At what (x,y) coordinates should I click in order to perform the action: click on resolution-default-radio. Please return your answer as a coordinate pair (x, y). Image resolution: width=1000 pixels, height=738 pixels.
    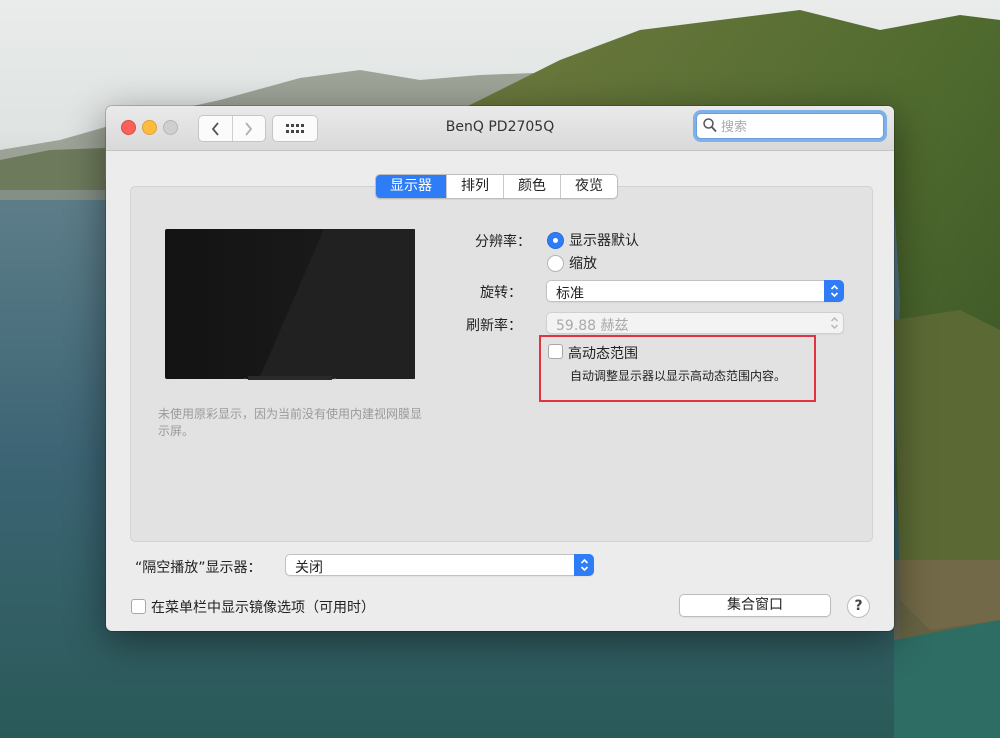
    Looking at the image, I should click on (555, 240).